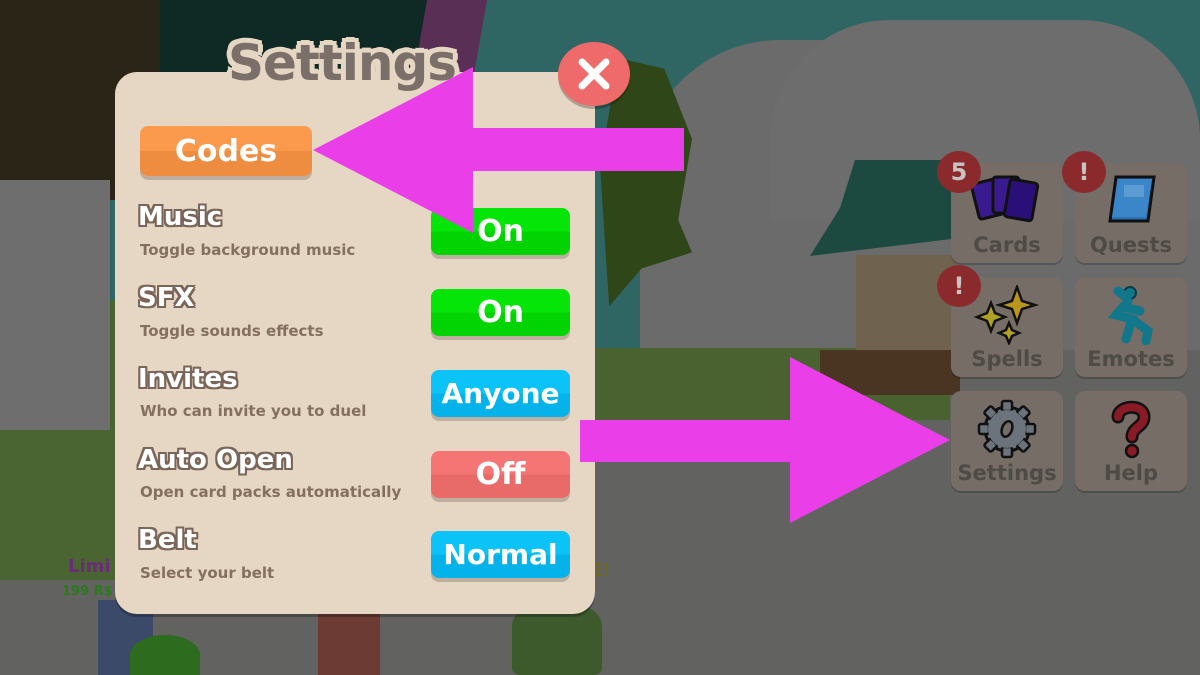 This screenshot has width=1200, height=675. Describe the element at coordinates (1131, 473) in the screenshot. I see `menu-help-label: Help` at that location.